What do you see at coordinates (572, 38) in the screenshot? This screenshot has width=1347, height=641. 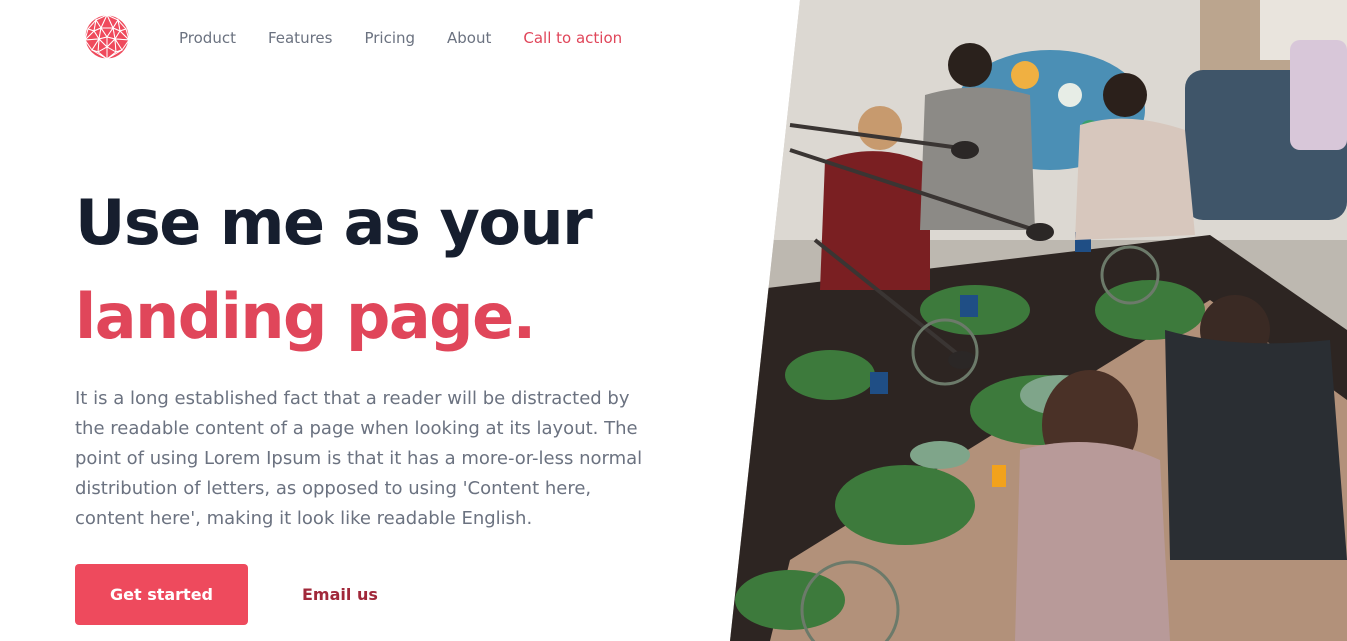 I see `nav-link-call-to-action: Call to action` at bounding box center [572, 38].